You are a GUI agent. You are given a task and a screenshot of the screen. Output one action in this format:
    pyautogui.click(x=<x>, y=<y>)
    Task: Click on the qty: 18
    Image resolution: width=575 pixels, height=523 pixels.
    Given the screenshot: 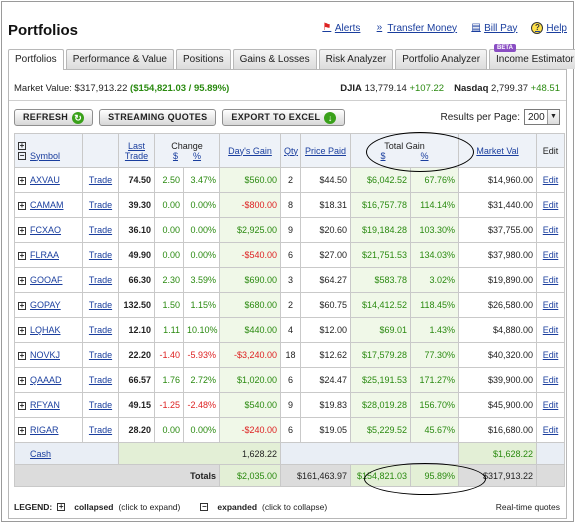 What is the action you would take?
    pyautogui.click(x=290, y=355)
    